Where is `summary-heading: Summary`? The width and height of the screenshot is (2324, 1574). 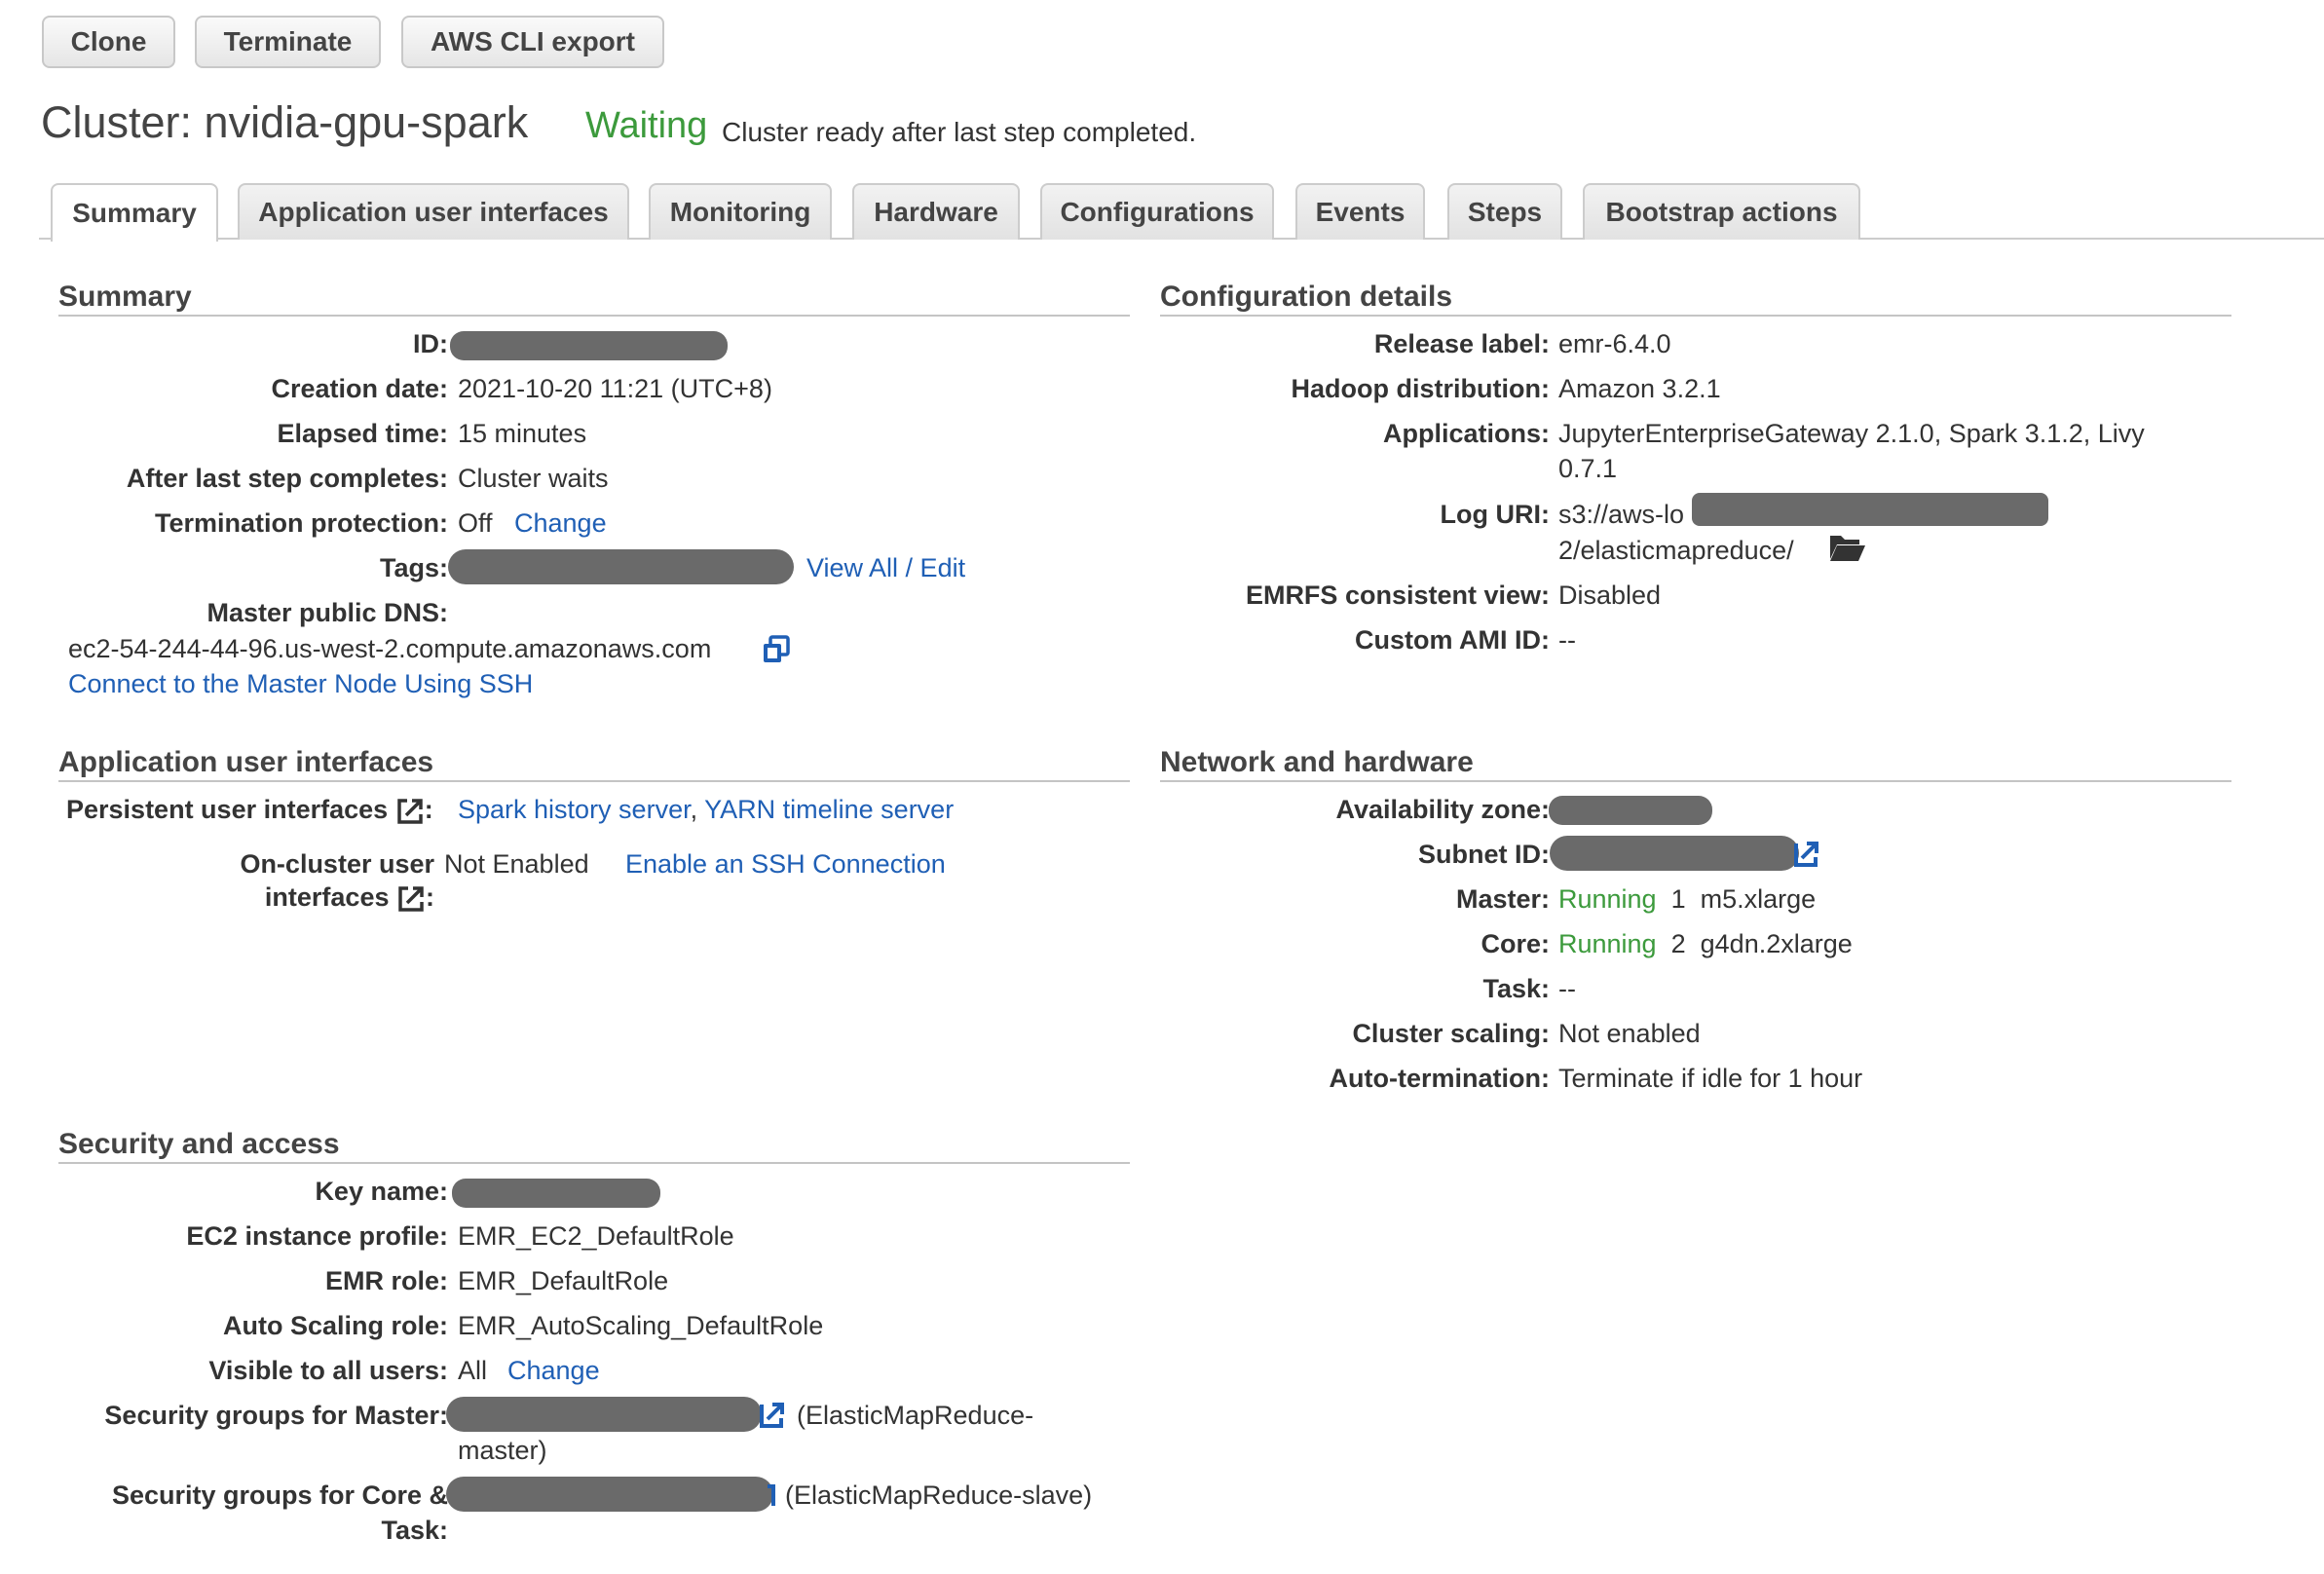
summary-heading: Summary is located at coordinates (125, 297).